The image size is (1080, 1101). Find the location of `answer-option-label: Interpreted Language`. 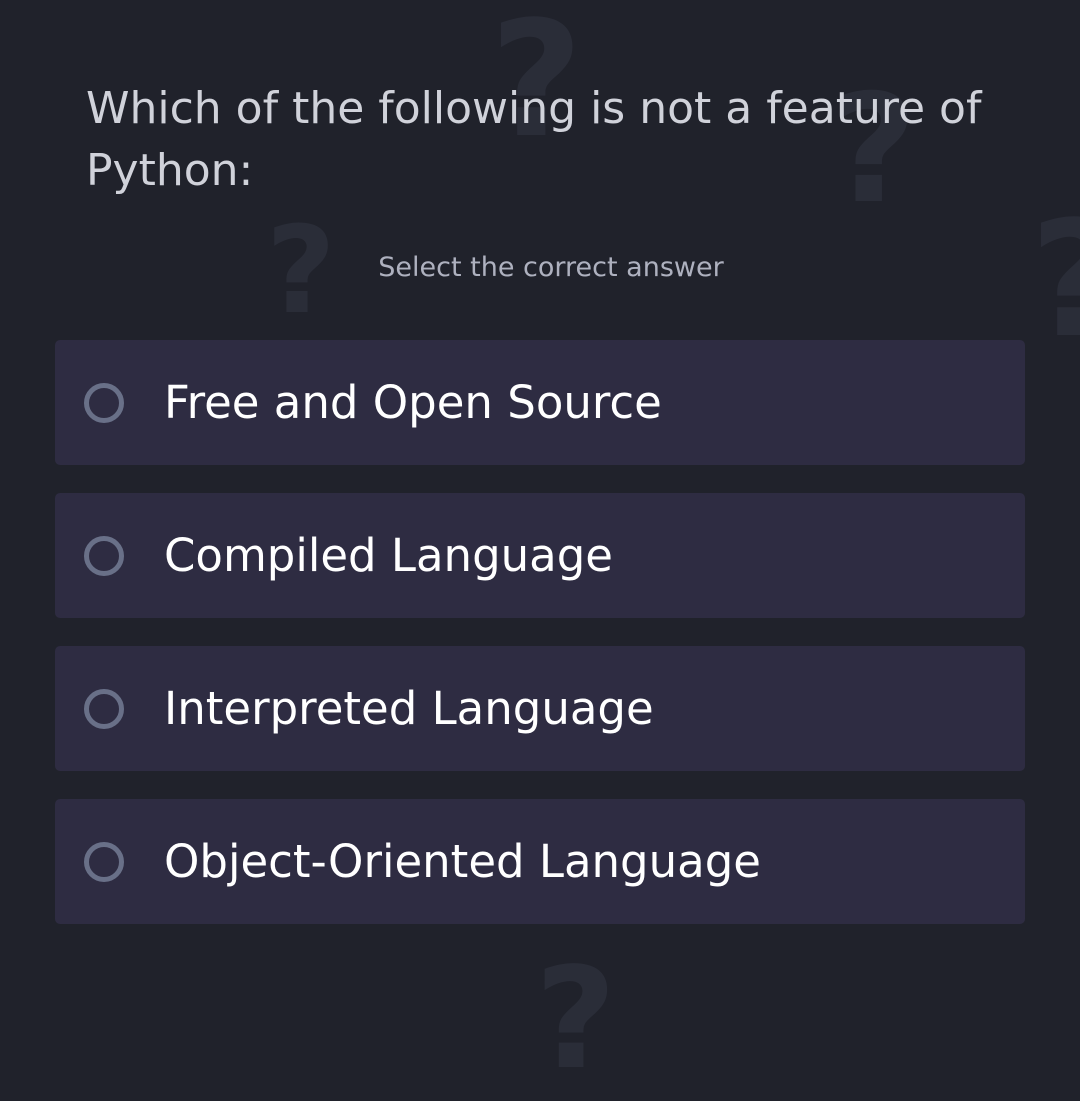

answer-option-label: Interpreted Language is located at coordinates (409, 708).